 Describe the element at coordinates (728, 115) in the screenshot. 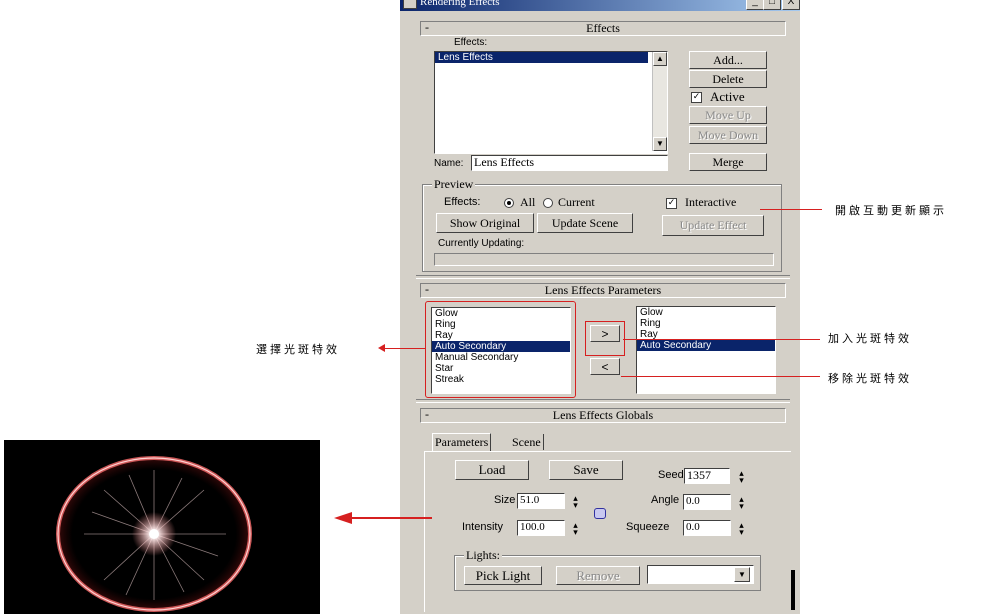

I see `move-up-button: Move Up` at that location.